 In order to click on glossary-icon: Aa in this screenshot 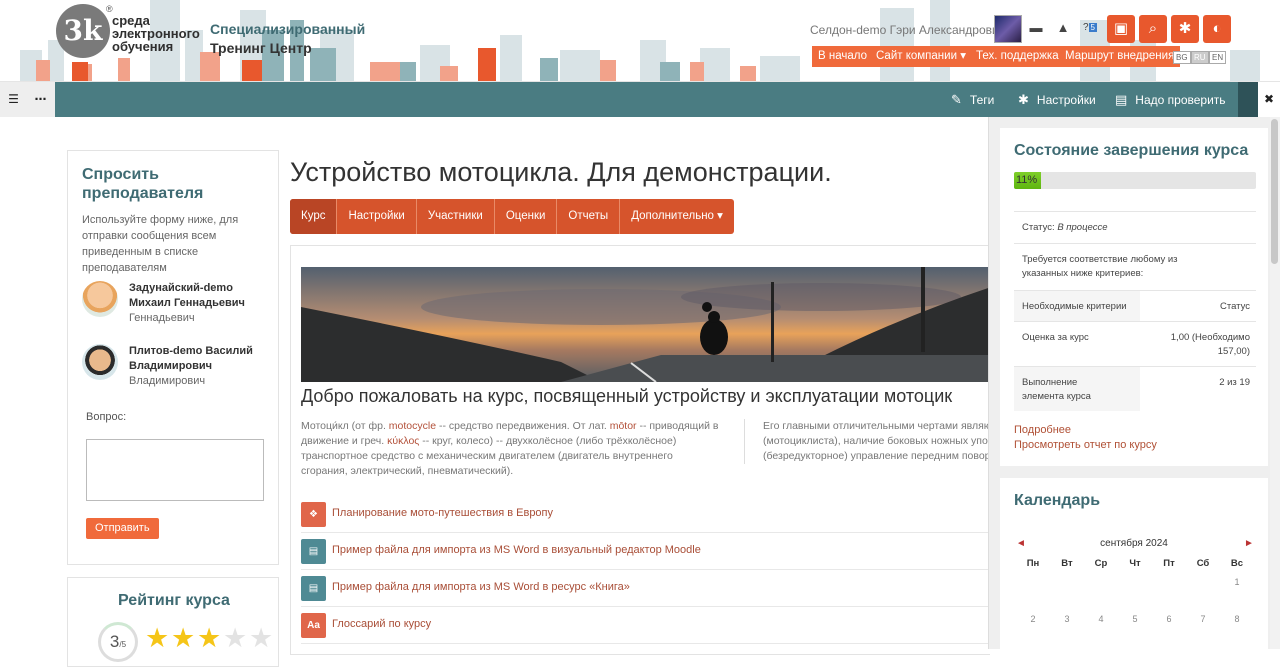, I will do `click(313, 625)`.